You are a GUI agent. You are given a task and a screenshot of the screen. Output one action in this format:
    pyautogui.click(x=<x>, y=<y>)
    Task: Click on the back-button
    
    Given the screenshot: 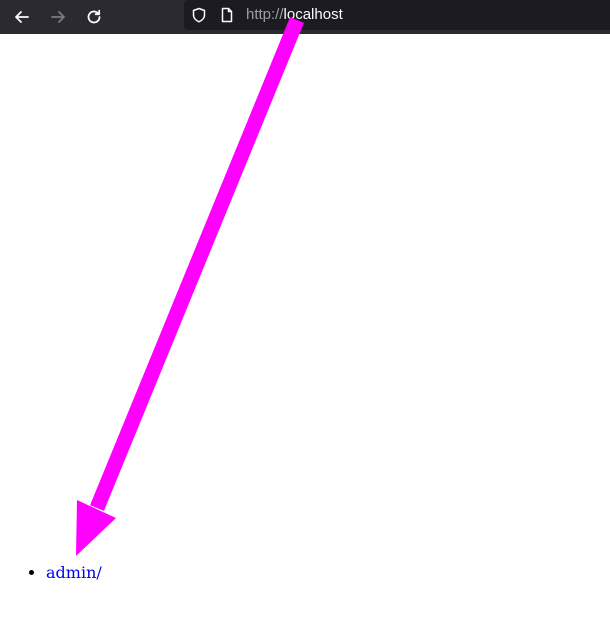 What is the action you would take?
    pyautogui.click(x=22, y=17)
    